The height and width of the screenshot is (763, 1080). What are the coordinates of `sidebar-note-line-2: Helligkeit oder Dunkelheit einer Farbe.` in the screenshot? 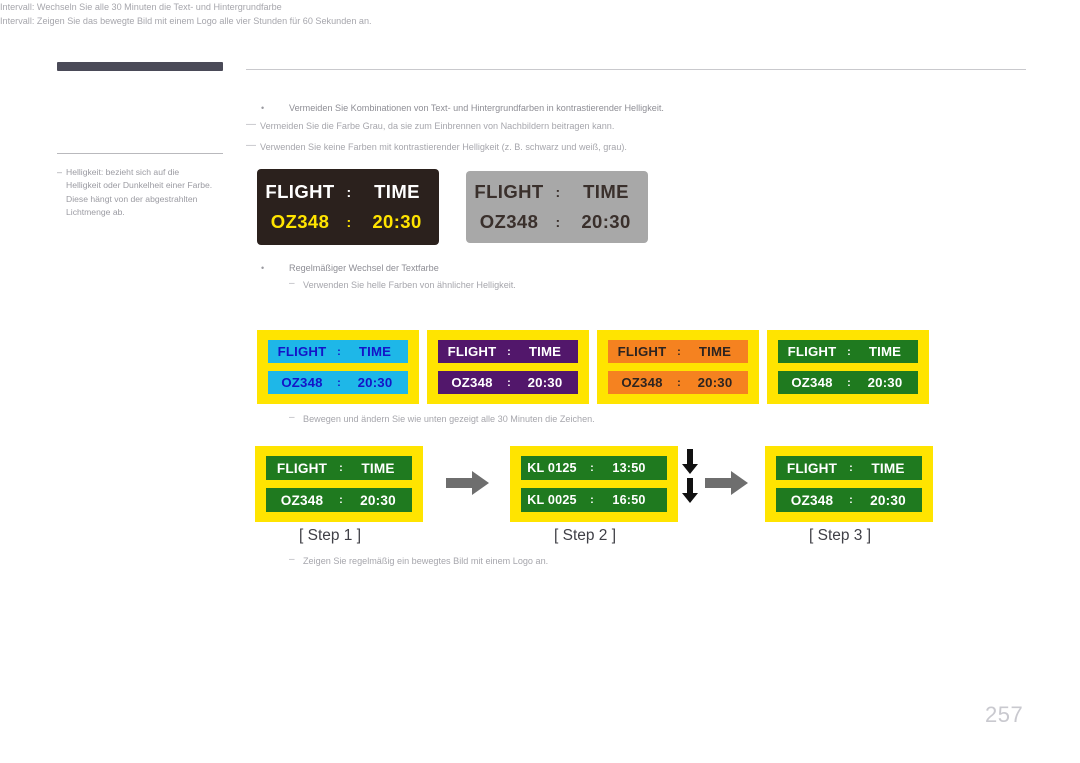 It's located at (139, 185).